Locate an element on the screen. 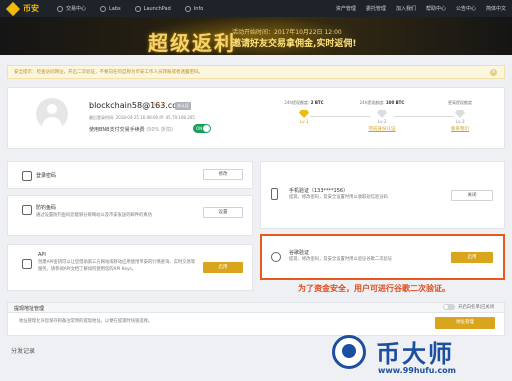  watermark-logo-icon is located at coordinates (349, 352).